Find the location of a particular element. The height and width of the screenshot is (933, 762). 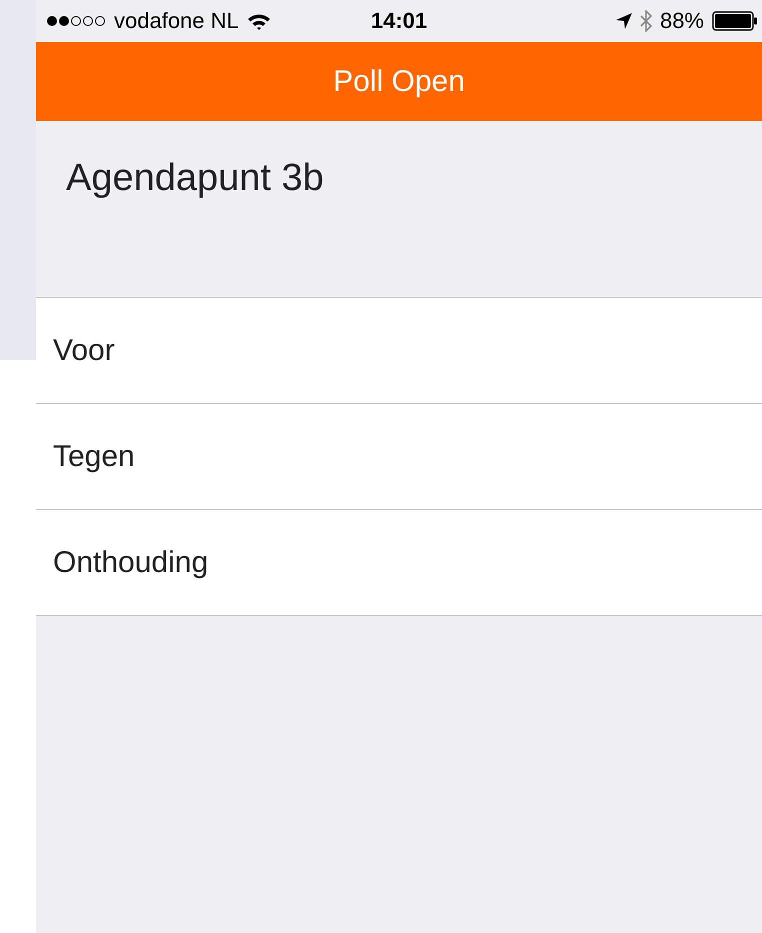

agenda-item-title: Agendapunt 3b is located at coordinates (195, 178).